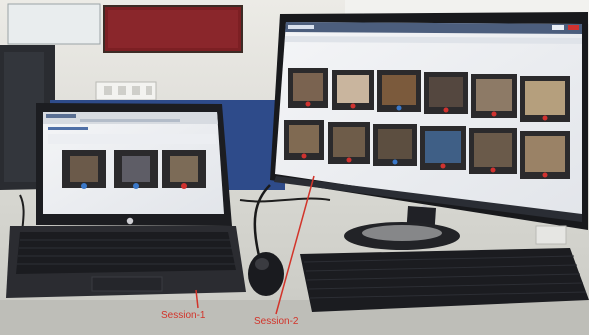  Describe the element at coordinates (551, 235) in the screenshot. I see `desk-object` at that location.